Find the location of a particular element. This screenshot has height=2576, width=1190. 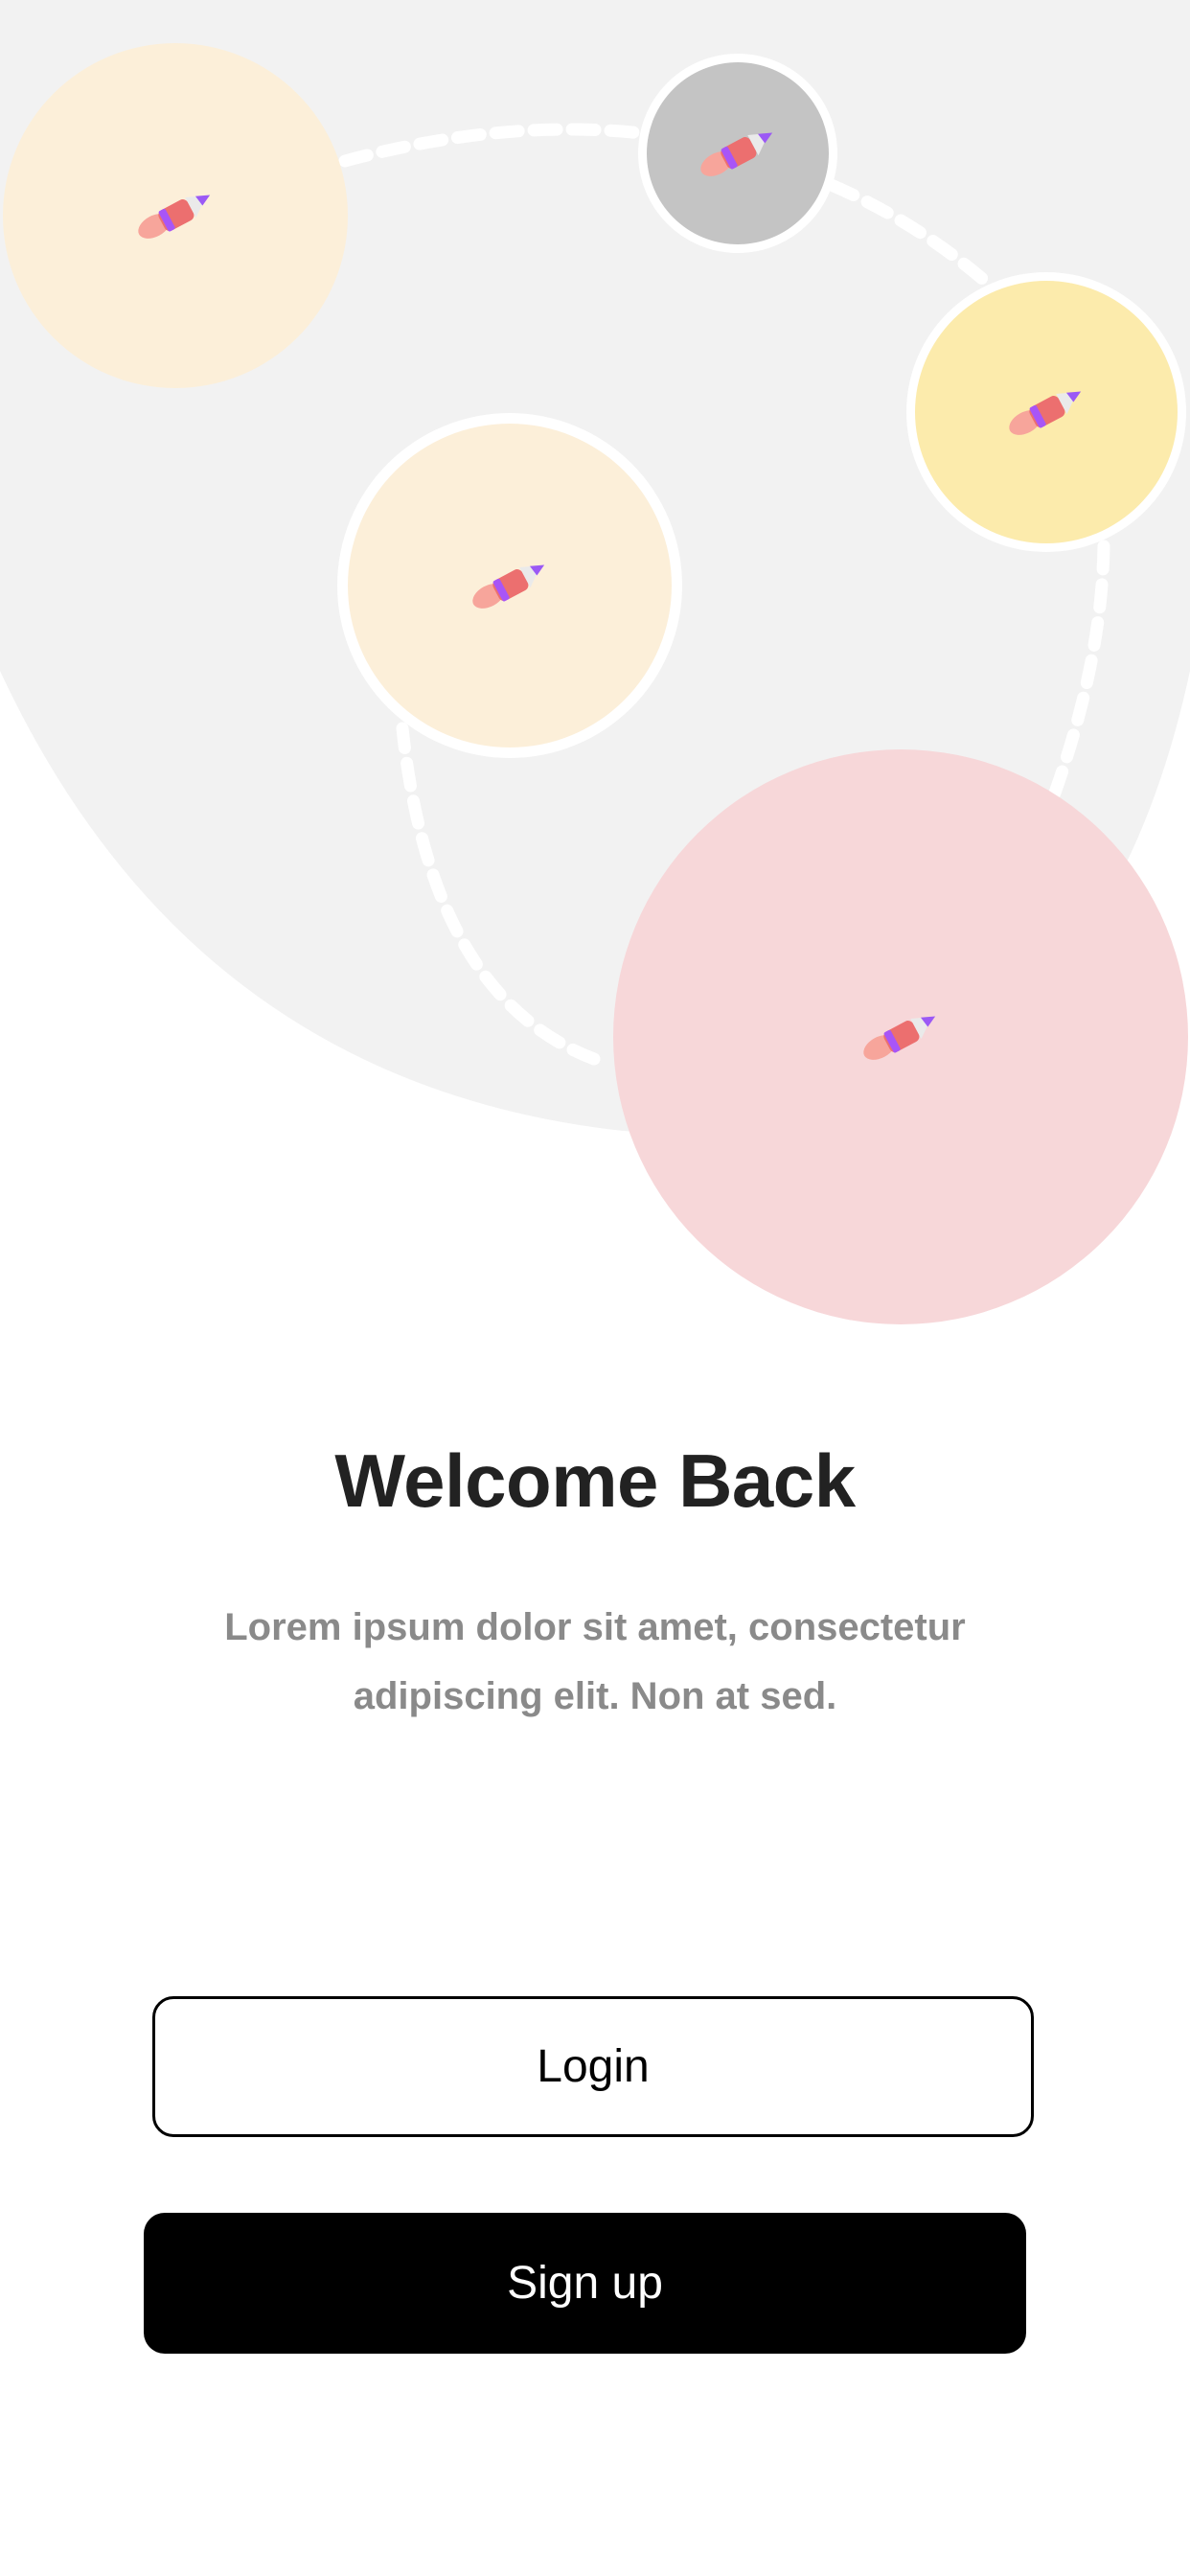

page-title: Welcome Back is located at coordinates (595, 1480).